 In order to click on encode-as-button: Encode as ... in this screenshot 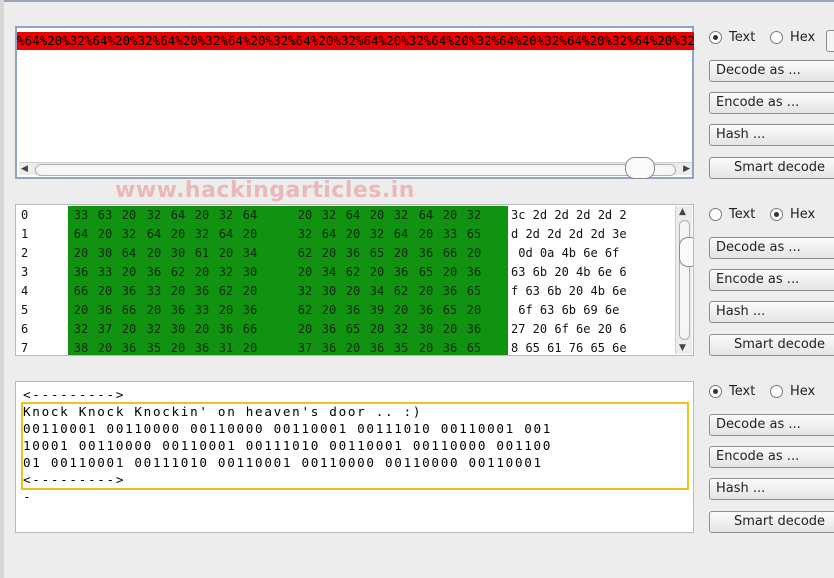, I will do `click(771, 457)`.